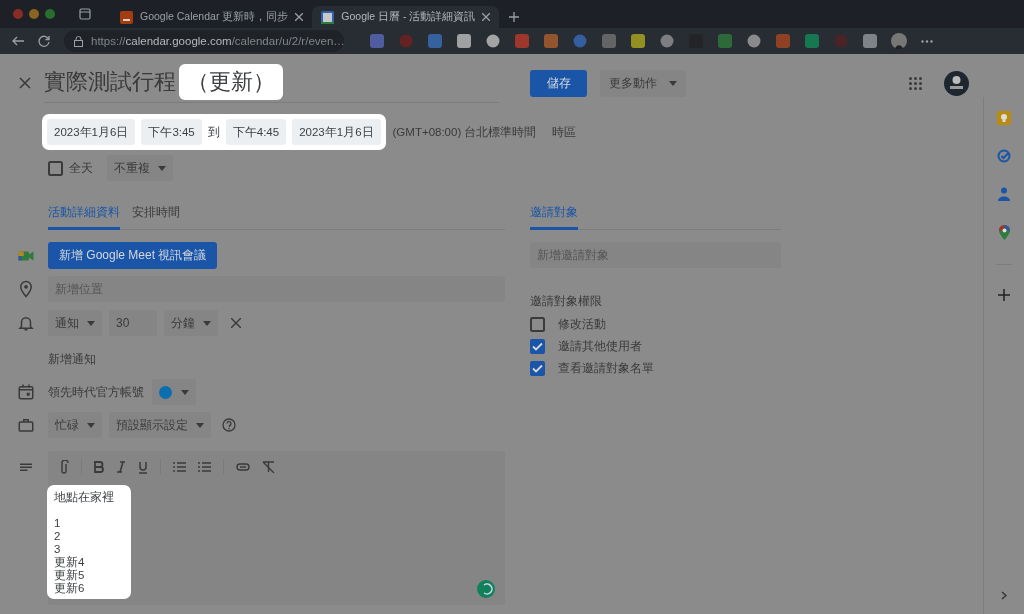 The width and height of the screenshot is (1024, 614). What do you see at coordinates (229, 425) in the screenshot?
I see `help-icon` at bounding box center [229, 425].